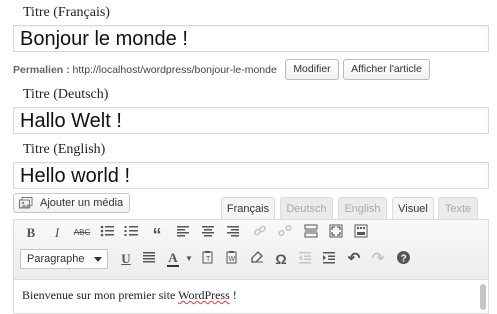 The image size is (497, 314). Describe the element at coordinates (248, 208) in the screenshot. I see `tab-francais: Français` at that location.